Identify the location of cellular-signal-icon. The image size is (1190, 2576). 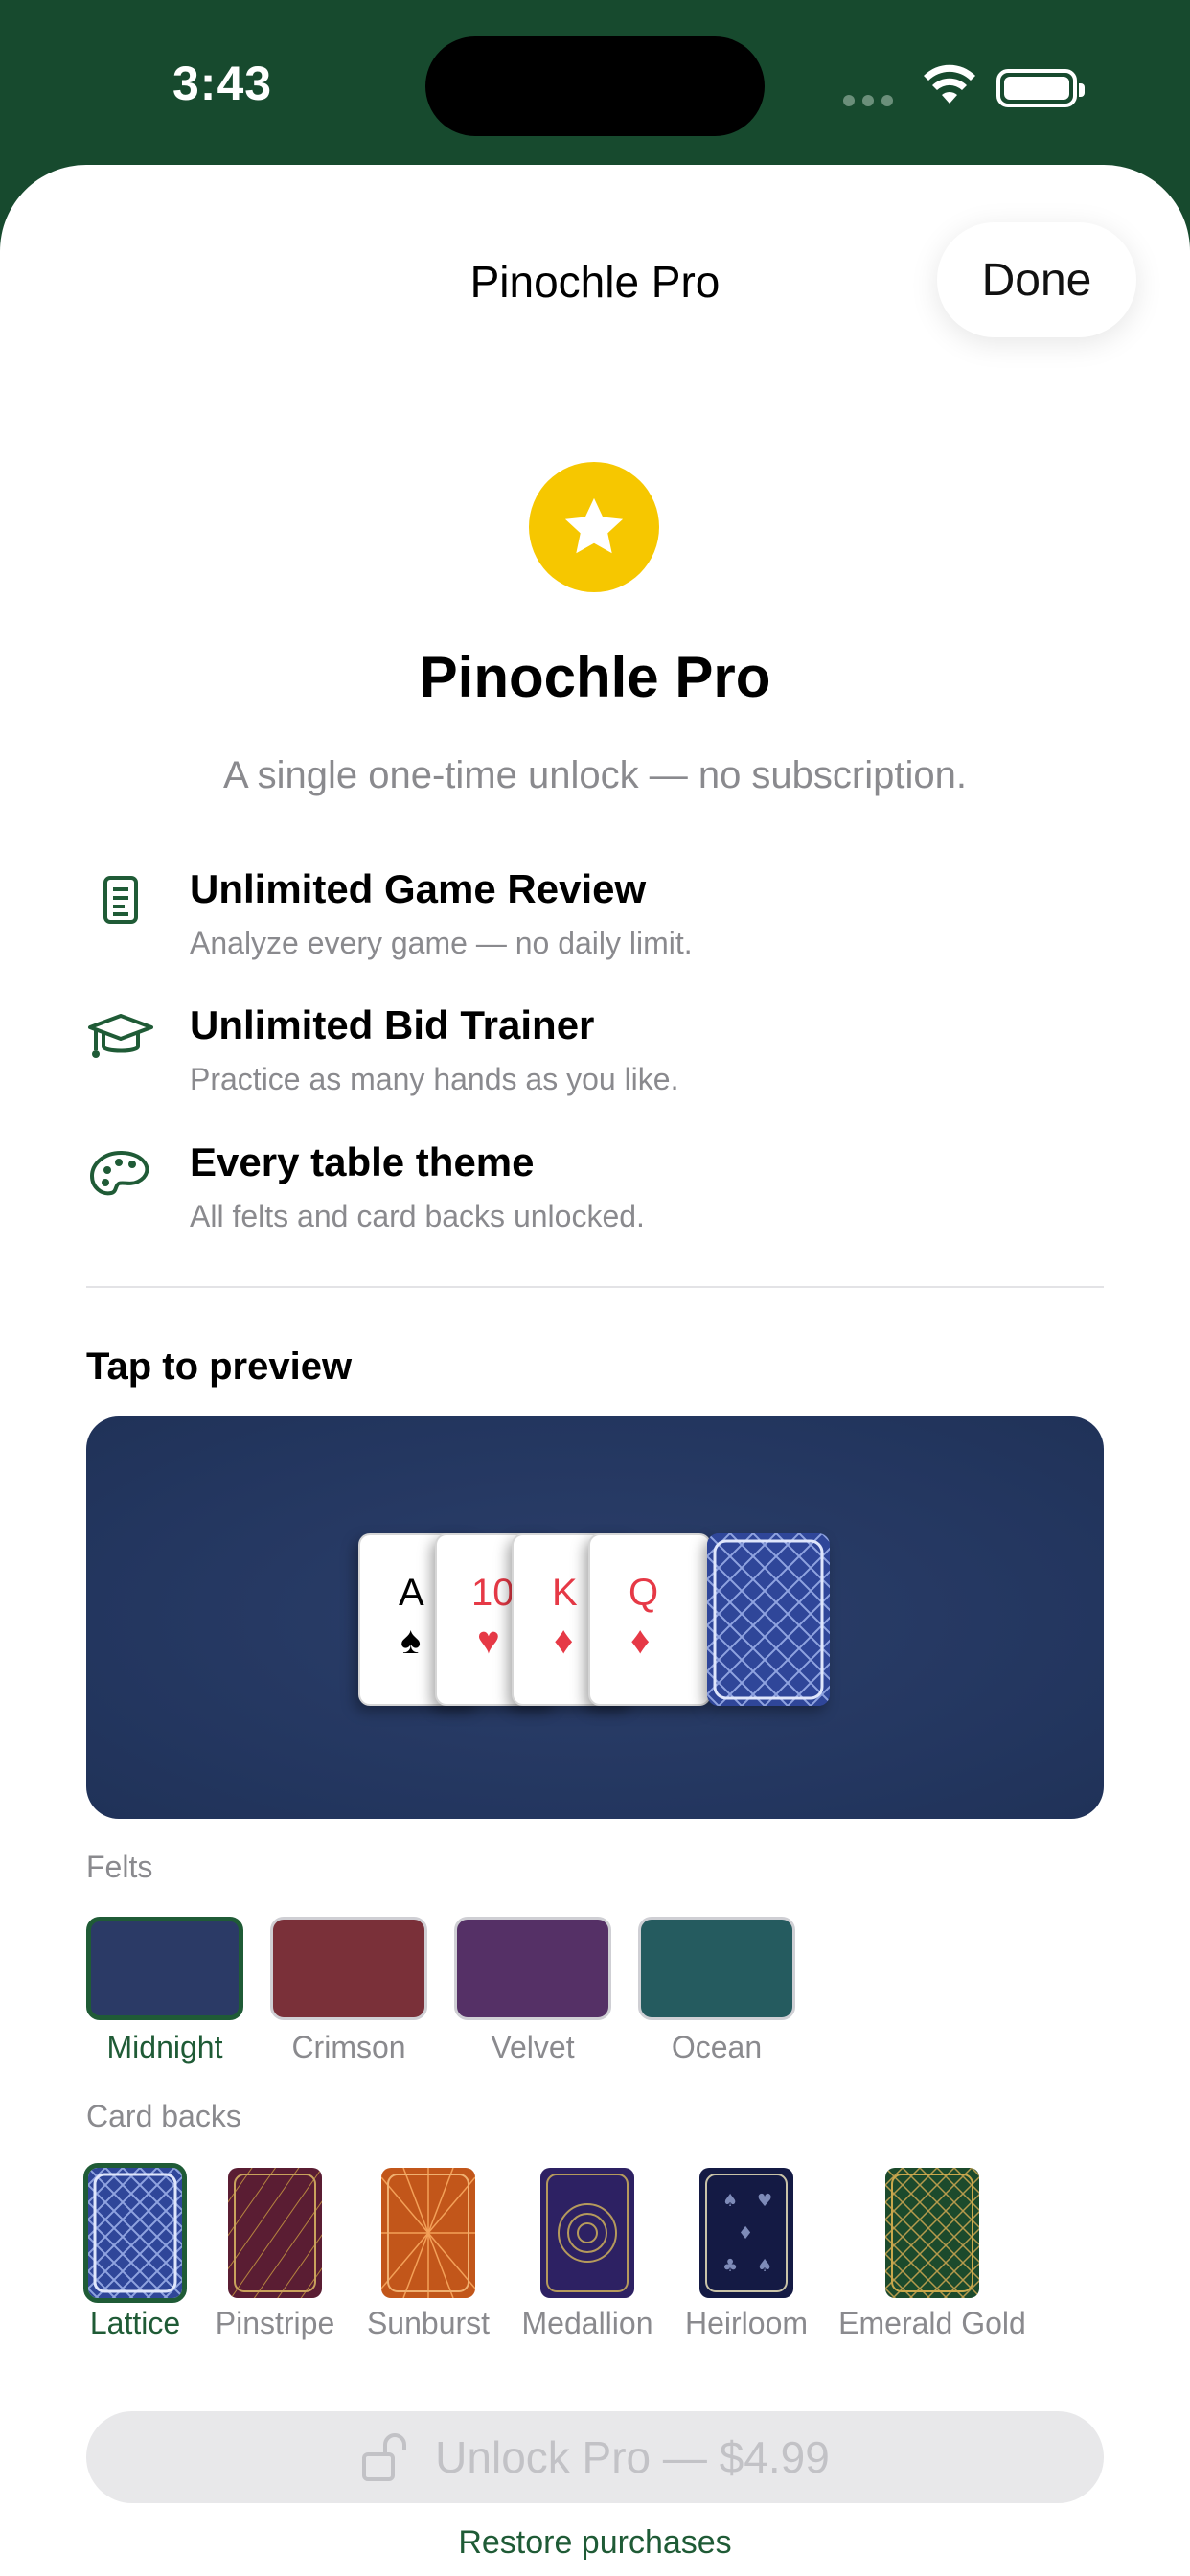
(872, 102).